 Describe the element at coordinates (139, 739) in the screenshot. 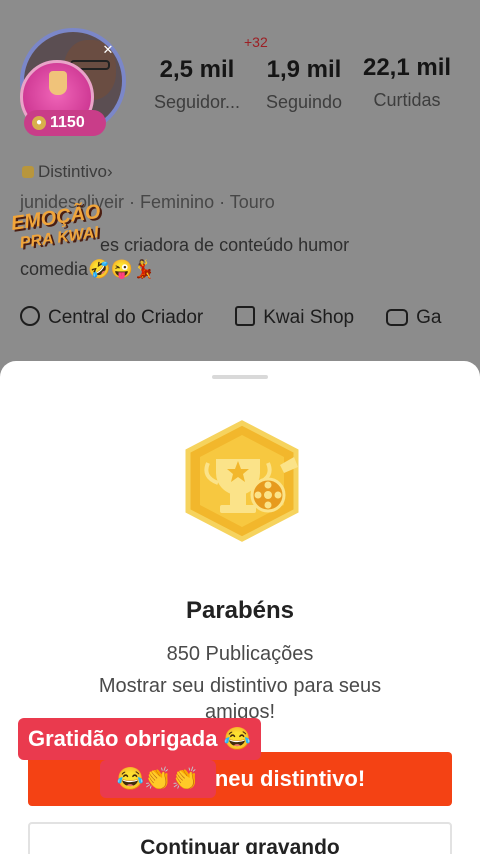

I see `caption-overlay: Gratidão obrigada 😂` at that location.